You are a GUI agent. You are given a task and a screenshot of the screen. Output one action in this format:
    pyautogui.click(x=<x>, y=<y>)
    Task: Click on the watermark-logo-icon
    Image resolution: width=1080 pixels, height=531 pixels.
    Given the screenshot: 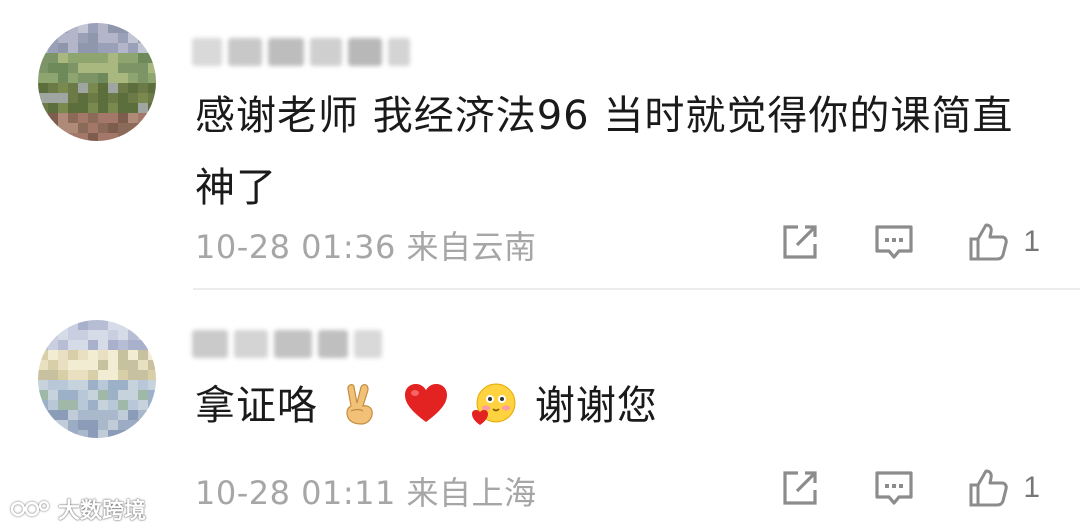 What is the action you would take?
    pyautogui.click(x=30, y=508)
    